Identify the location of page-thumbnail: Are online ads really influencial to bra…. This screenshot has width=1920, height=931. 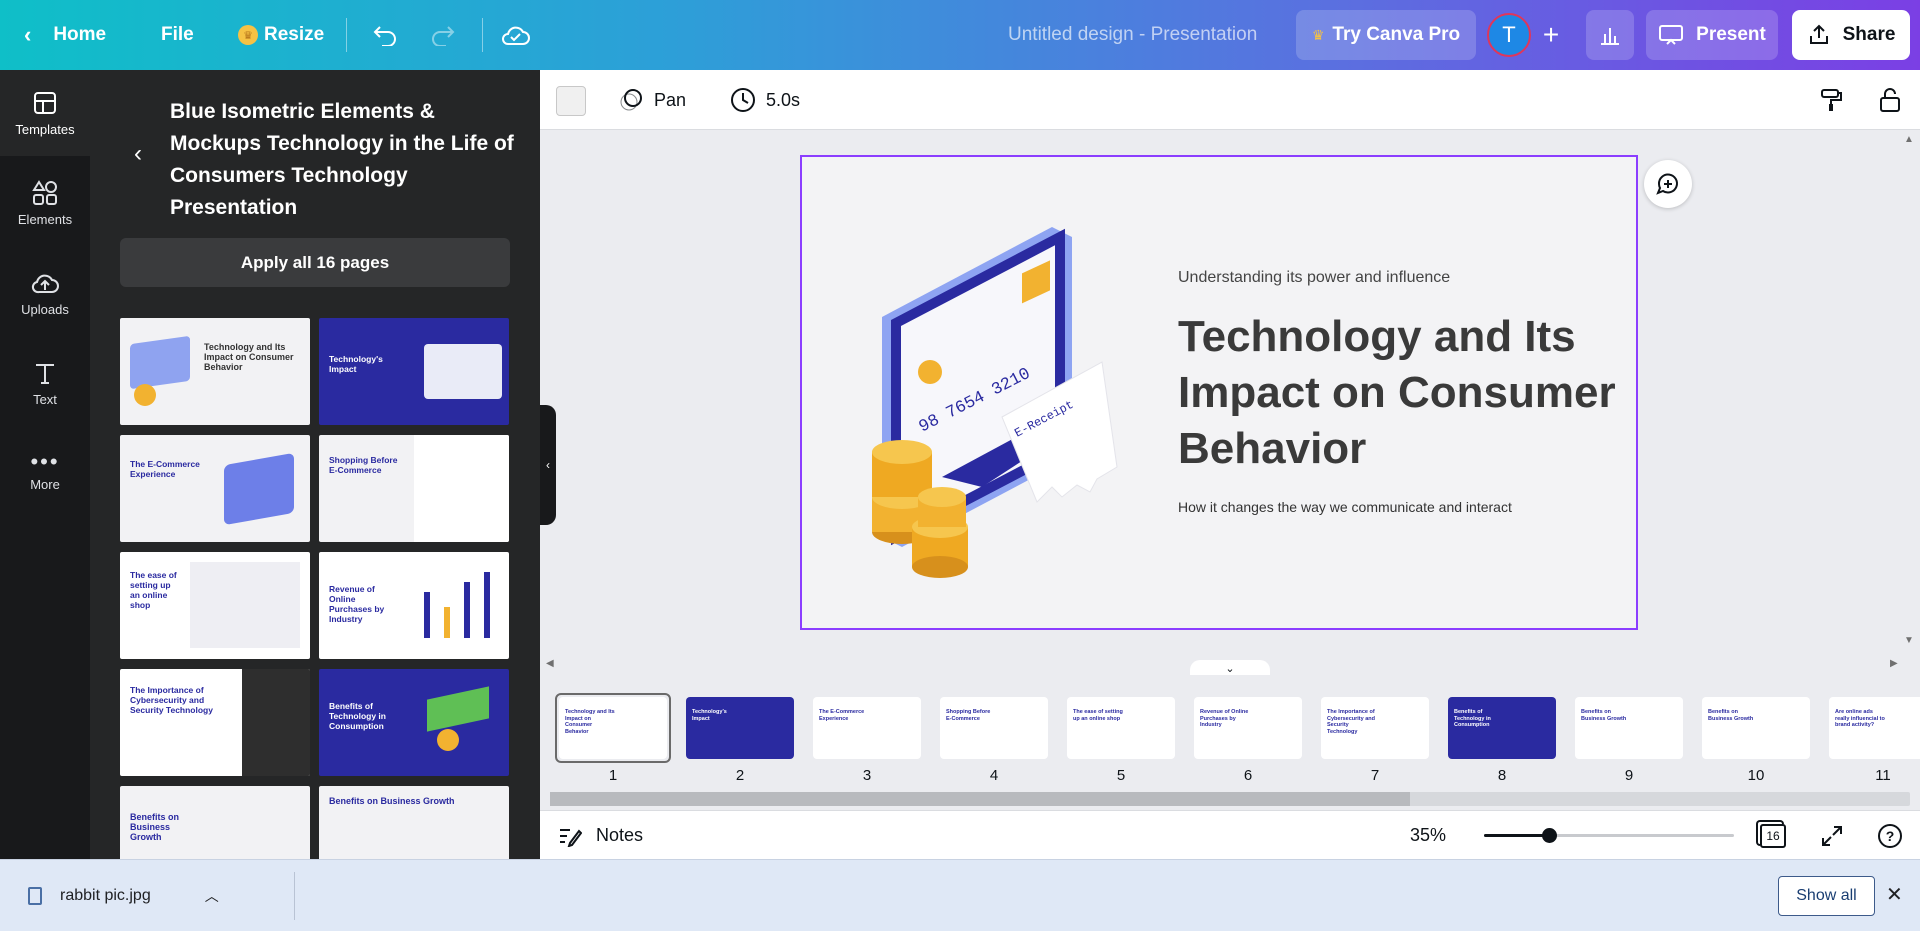
(1874, 728).